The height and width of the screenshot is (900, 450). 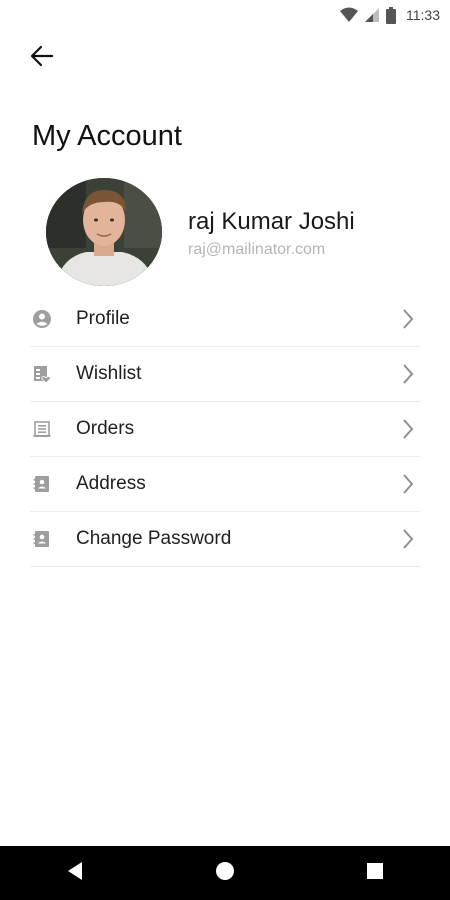 What do you see at coordinates (109, 373) in the screenshot?
I see `menu-item-label: Wishlist` at bounding box center [109, 373].